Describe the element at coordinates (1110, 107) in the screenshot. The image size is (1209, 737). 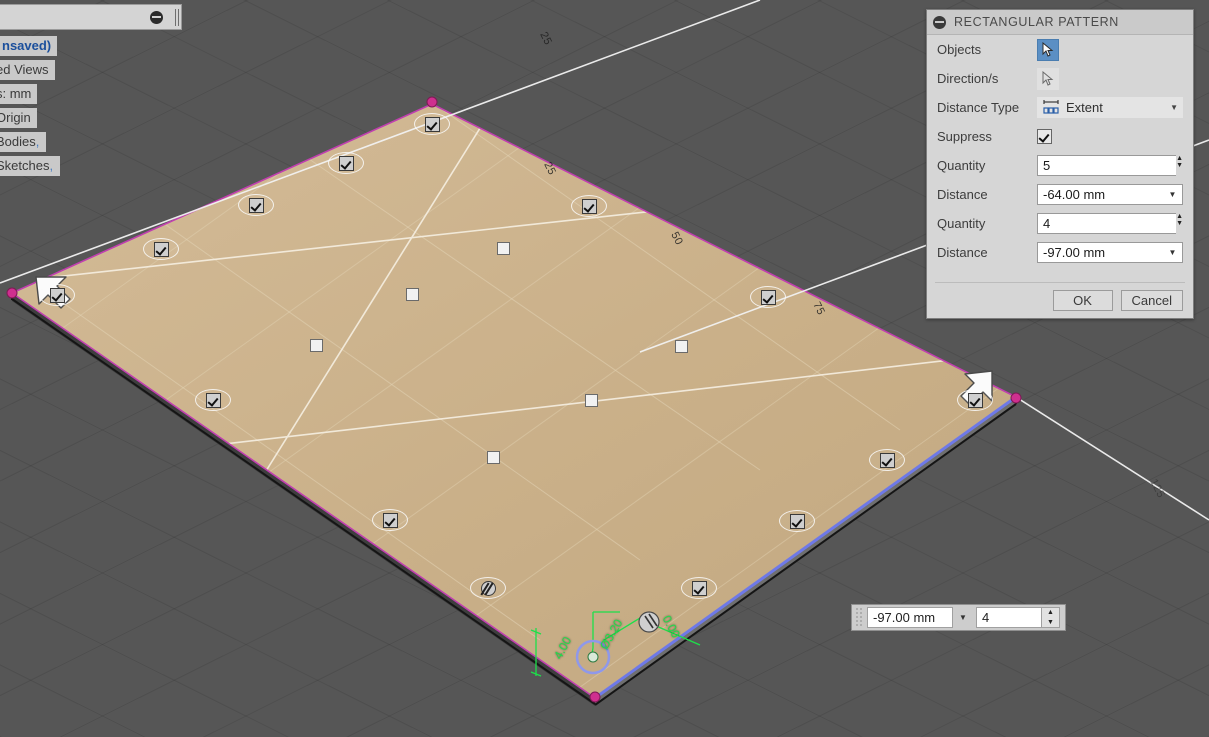
I see `distance-type-combobox: Extent ▼` at that location.